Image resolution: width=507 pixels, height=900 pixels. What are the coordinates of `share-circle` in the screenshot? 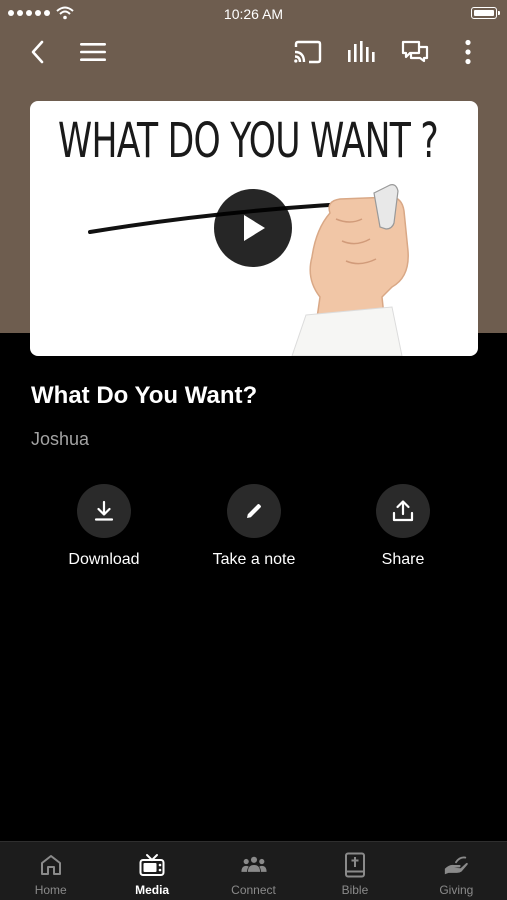 It's located at (403, 511).